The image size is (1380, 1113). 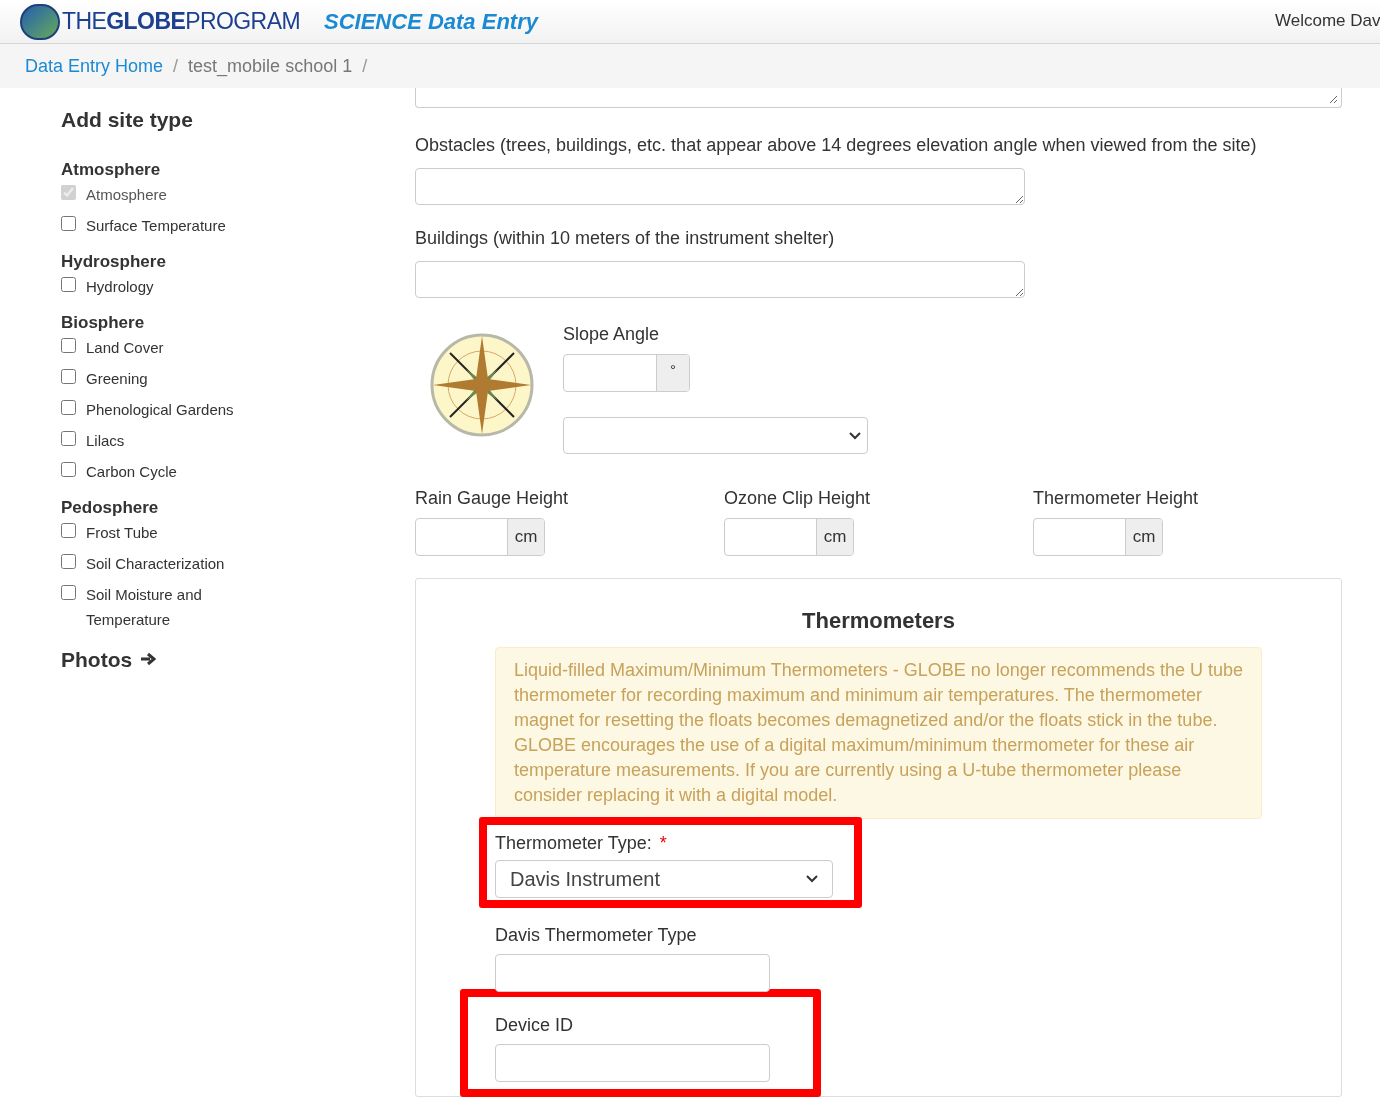 I want to click on checkbox-label: Carbon Cycle, so click(x=132, y=471).